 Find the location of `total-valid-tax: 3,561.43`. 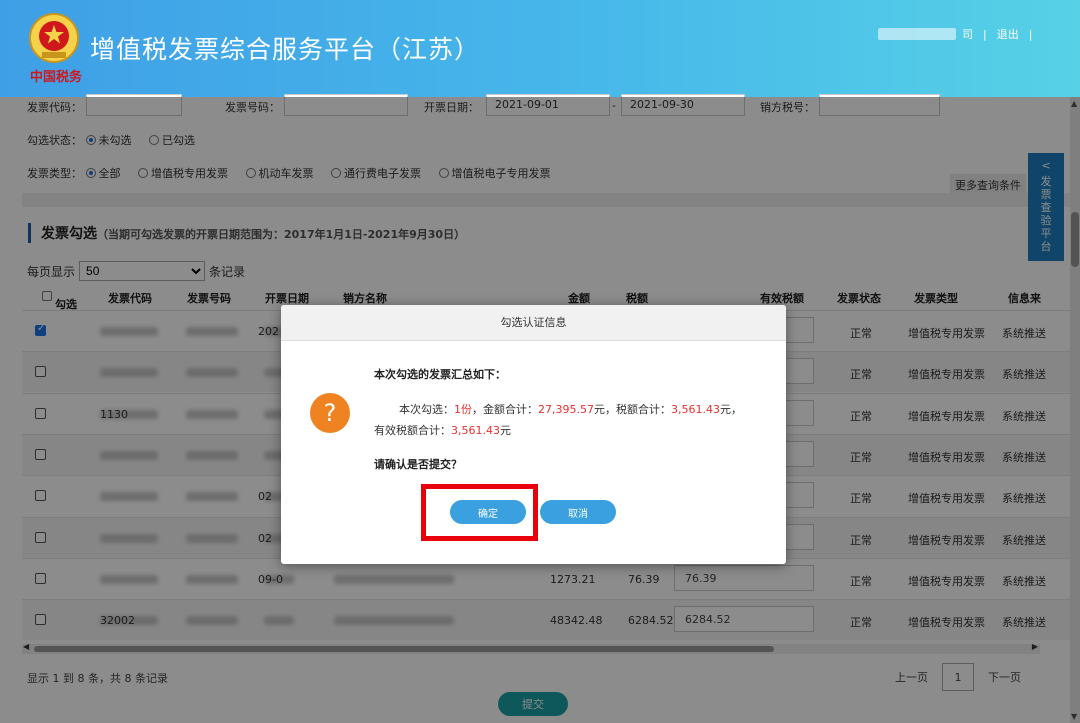

total-valid-tax: 3,561.43 is located at coordinates (475, 430).